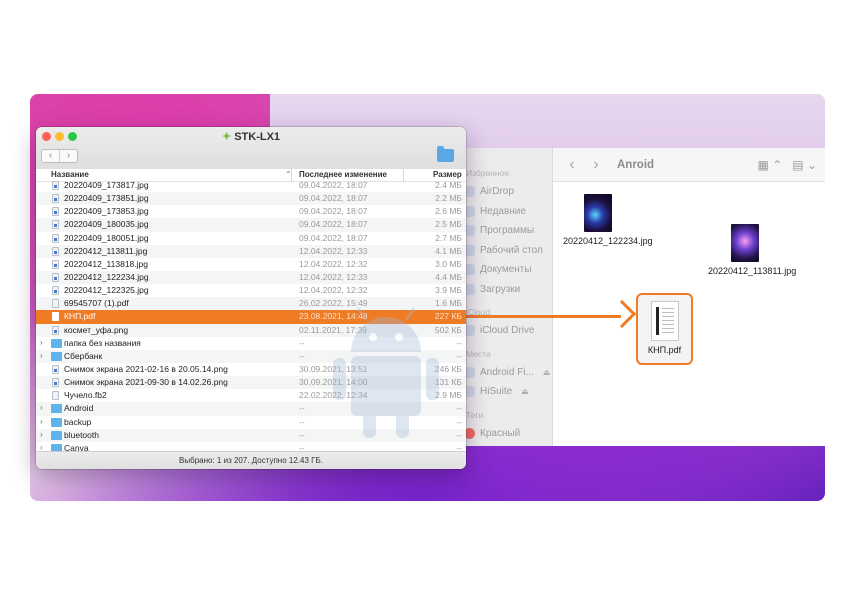 This screenshot has width=854, height=601. Describe the element at coordinates (333, 395) in the screenshot. I see `row-date: 22.02.2022, 12:34` at that location.